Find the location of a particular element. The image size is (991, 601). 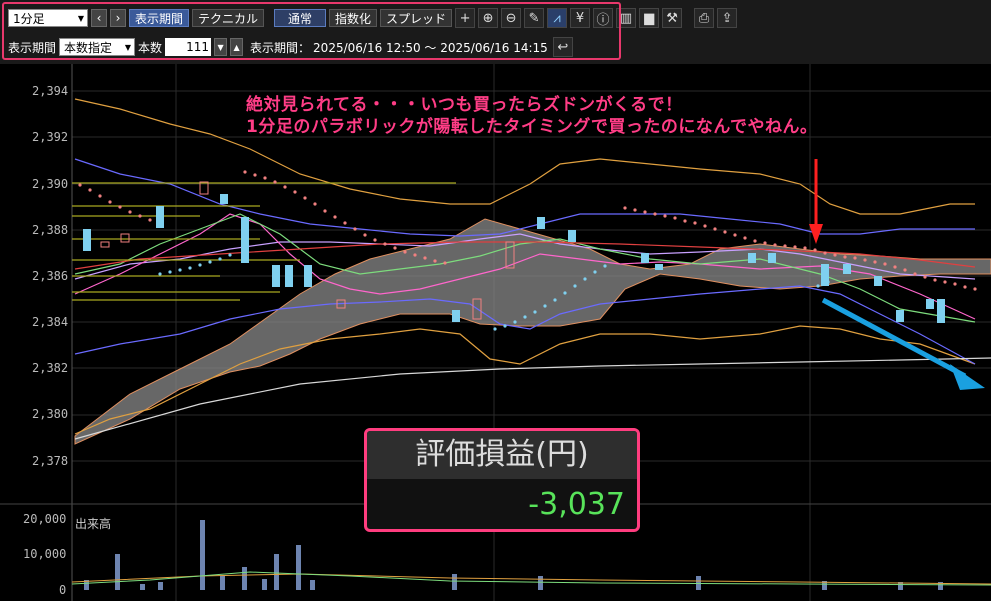

profit-loss-value: -3,037 is located at coordinates (576, 504).